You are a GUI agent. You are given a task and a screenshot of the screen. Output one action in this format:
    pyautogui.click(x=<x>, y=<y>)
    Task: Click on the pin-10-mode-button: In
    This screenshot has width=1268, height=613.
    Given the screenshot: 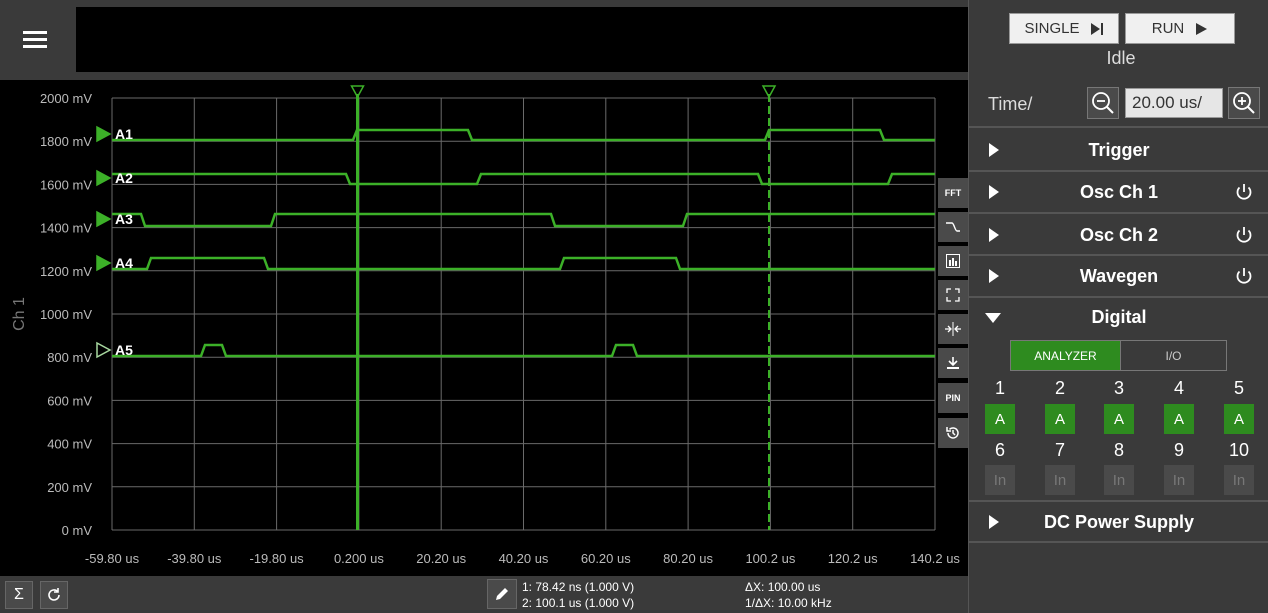 What is the action you would take?
    pyautogui.click(x=1239, y=480)
    